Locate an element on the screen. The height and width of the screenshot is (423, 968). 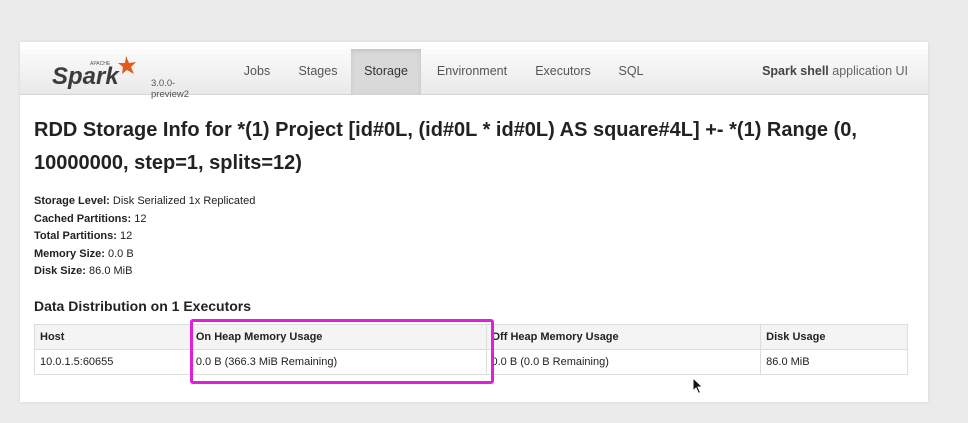
column-header-on-heap: On Heap Memory Usage is located at coordinates (338, 337).